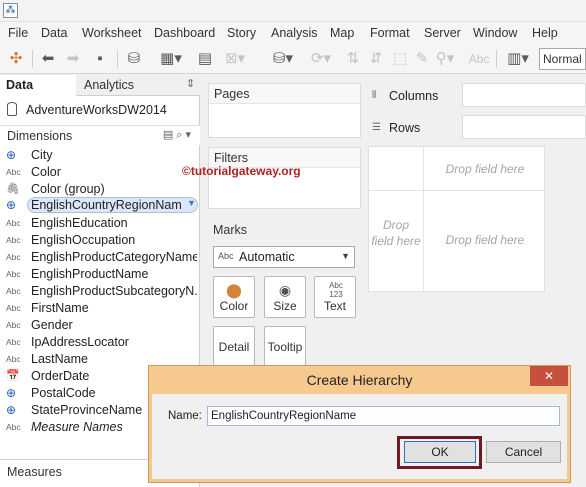 Image resolution: width=586 pixels, height=487 pixels. Describe the element at coordinates (293, 11) in the screenshot. I see `window-titlebar: ⁂` at that location.